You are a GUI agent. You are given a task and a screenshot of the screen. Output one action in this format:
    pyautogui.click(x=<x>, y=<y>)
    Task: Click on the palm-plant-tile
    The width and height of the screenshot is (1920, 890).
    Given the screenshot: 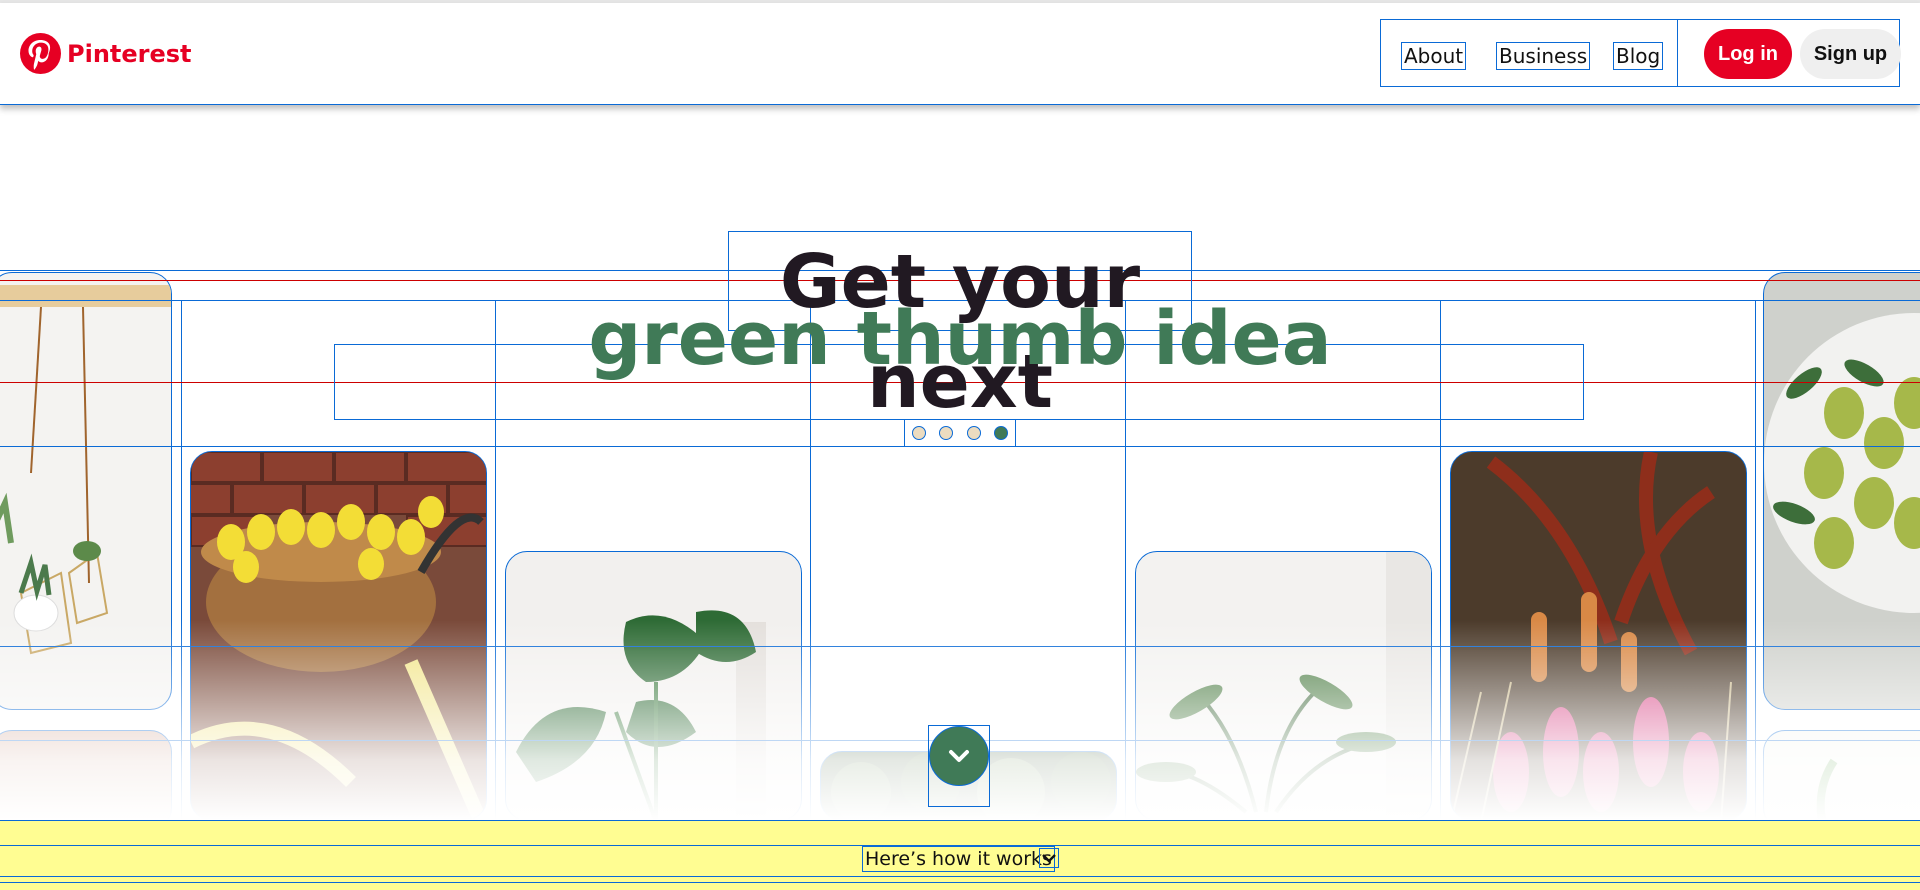 What is the action you would take?
    pyautogui.click(x=1283, y=686)
    